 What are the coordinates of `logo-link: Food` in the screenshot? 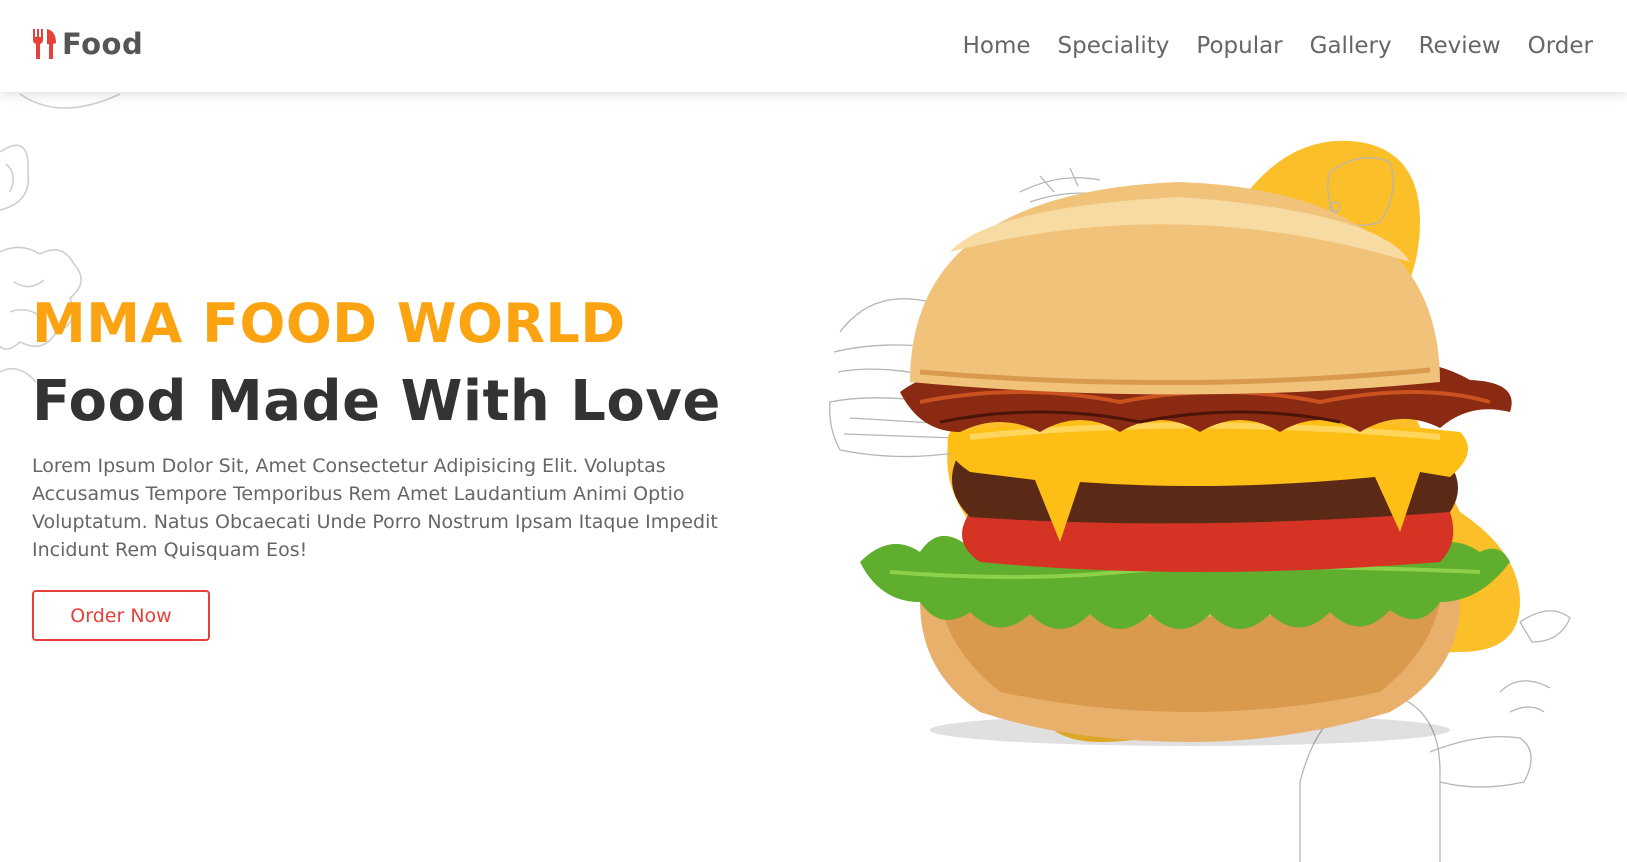 It's located at (87, 44).